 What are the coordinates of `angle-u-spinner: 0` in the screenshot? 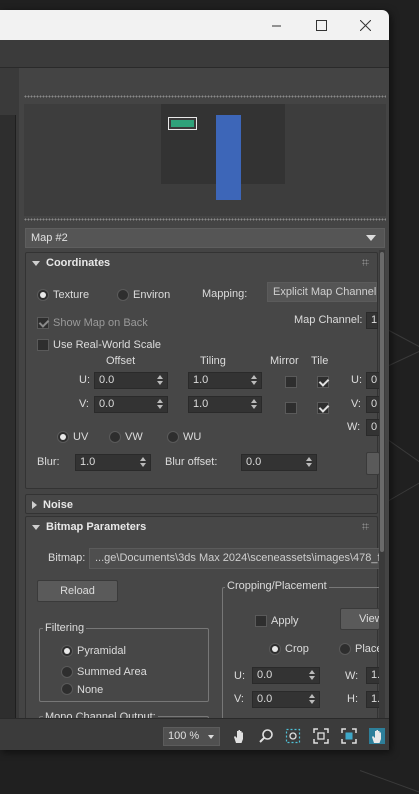 It's located at (373, 380).